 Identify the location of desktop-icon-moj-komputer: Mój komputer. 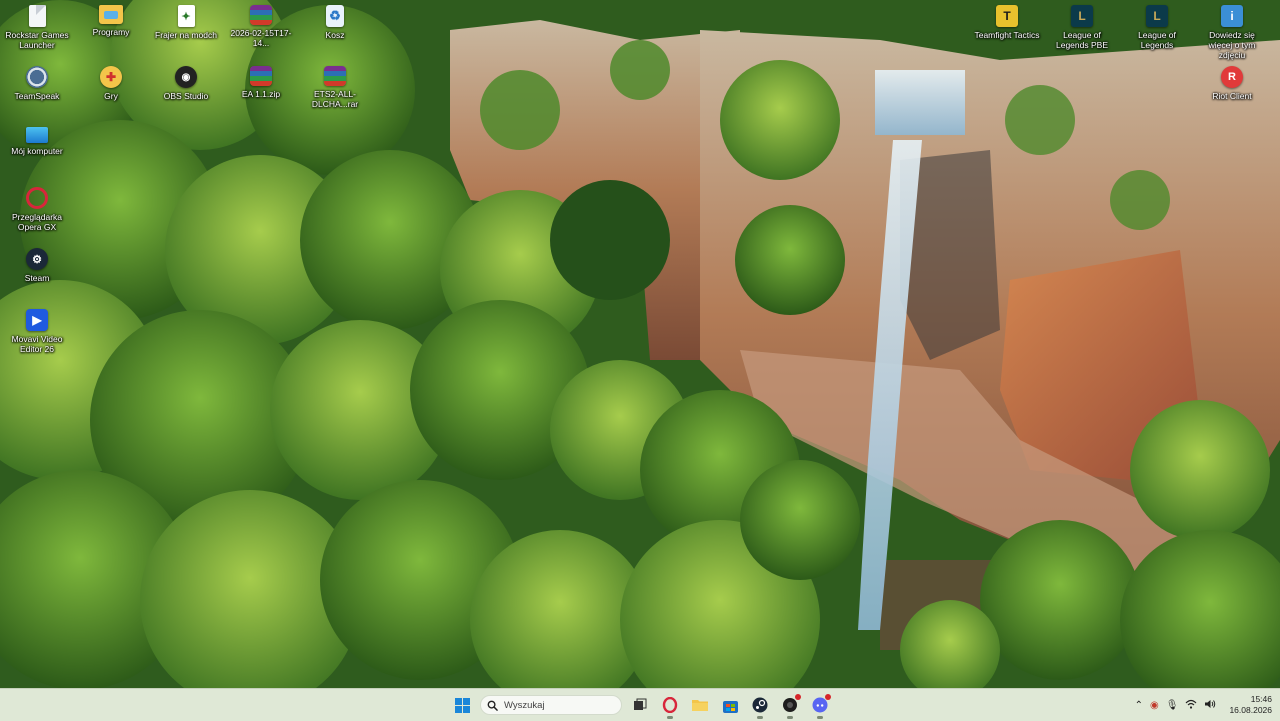
(37, 141).